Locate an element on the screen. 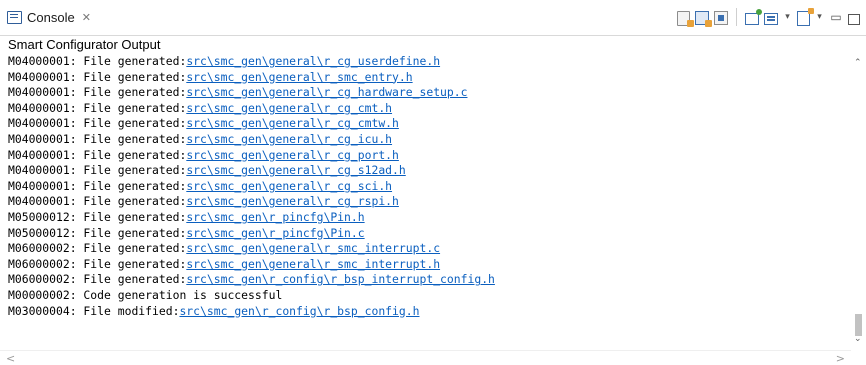 The width and height of the screenshot is (866, 365). file-link: src\smc_gen\general\r_cg_port.h is located at coordinates (292, 155).